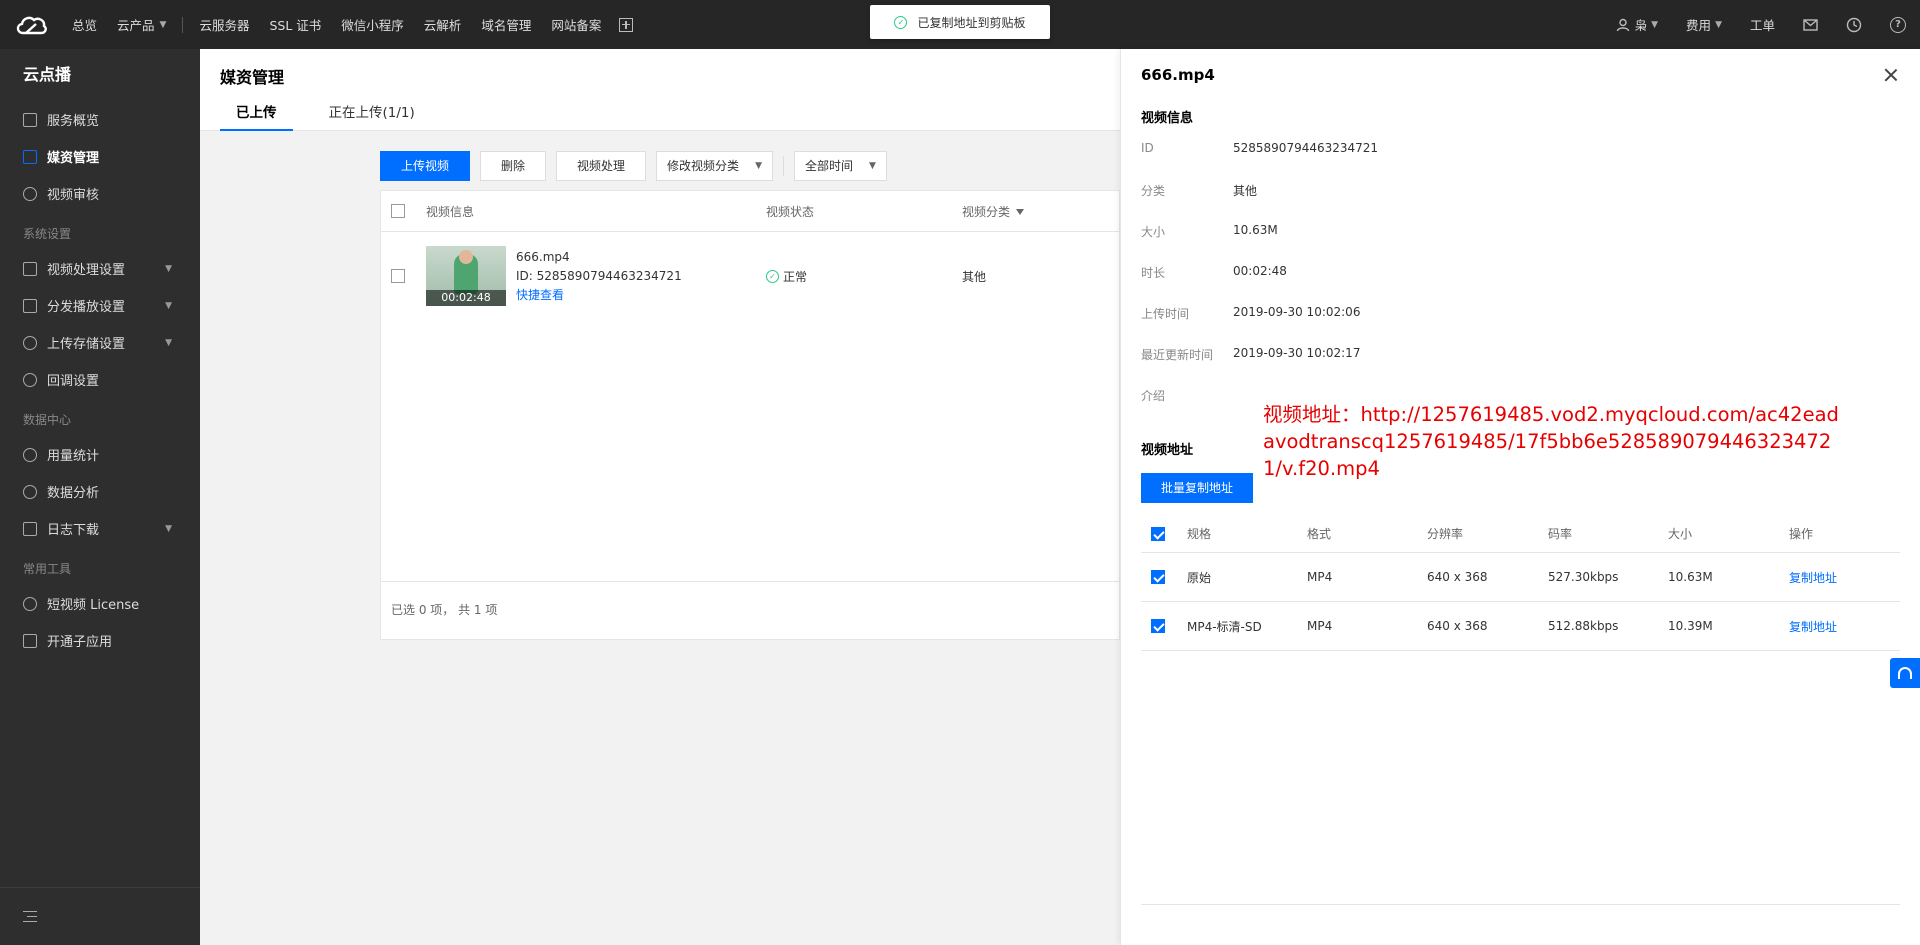 Image resolution: width=1920 pixels, height=945 pixels. Describe the element at coordinates (100, 640) in the screenshot. I see `sidebar-item-subapp: 开通子应用` at that location.